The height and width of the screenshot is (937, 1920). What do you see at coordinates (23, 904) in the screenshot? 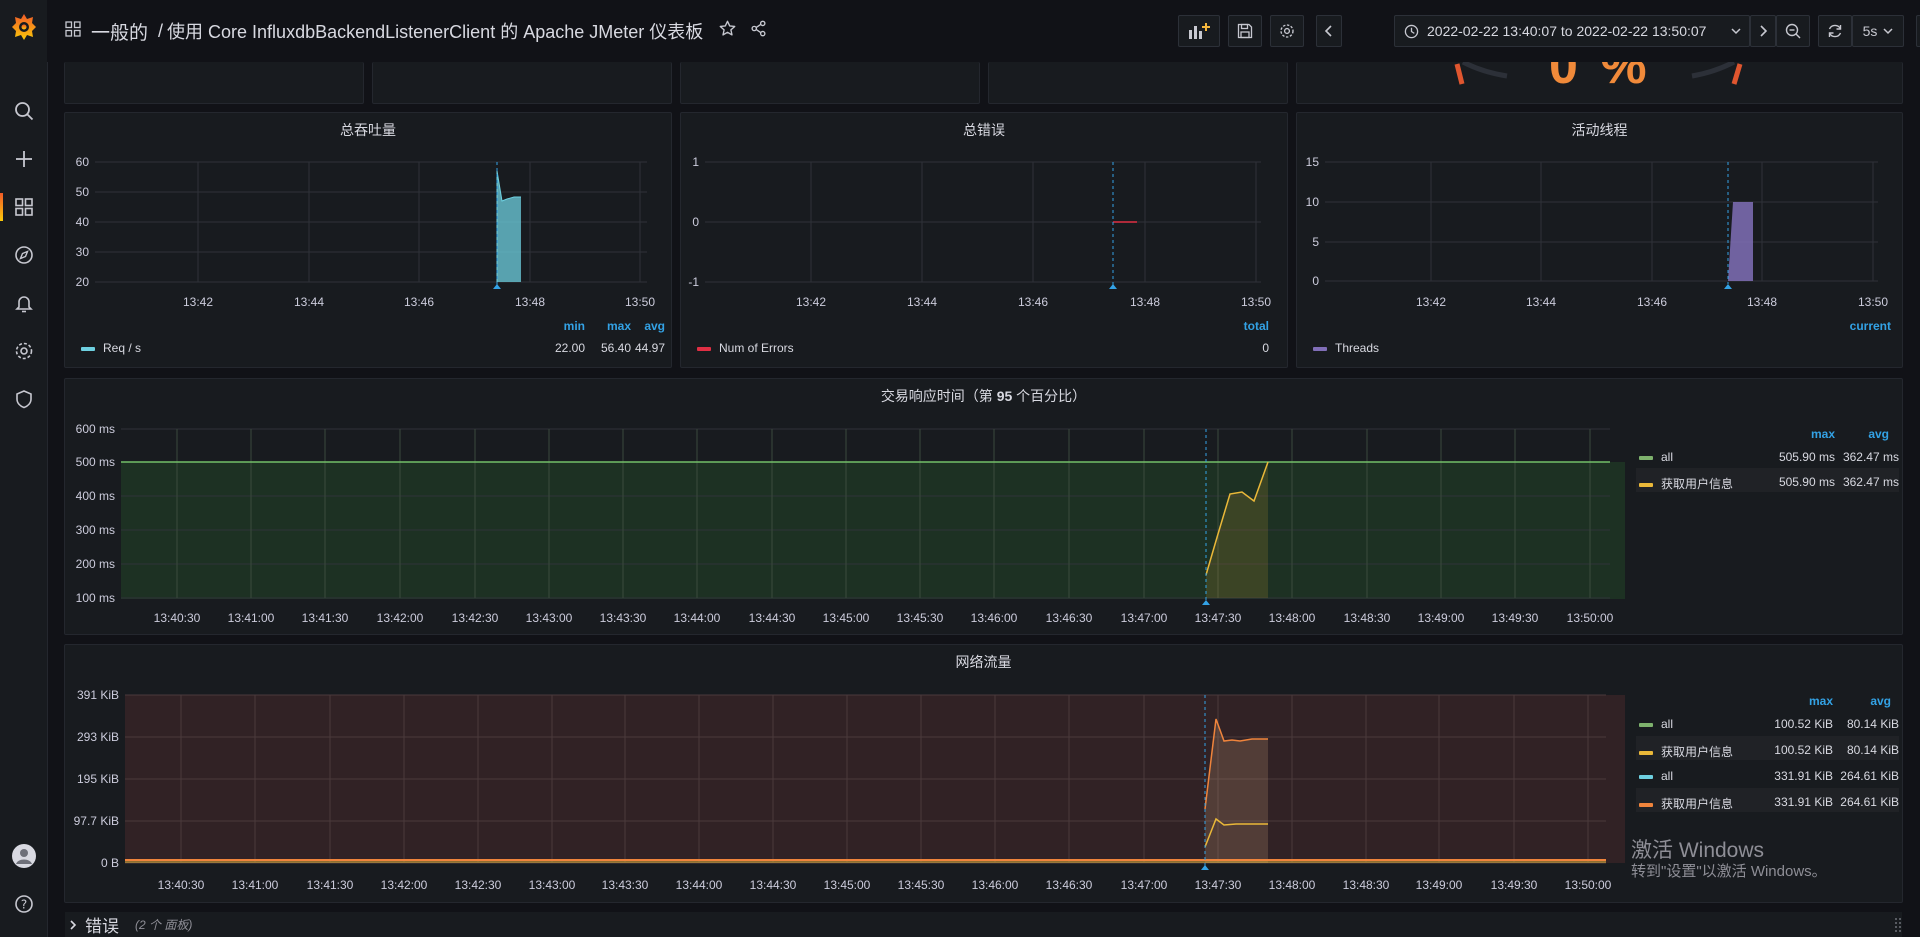
I see `help-icon: ?` at bounding box center [23, 904].